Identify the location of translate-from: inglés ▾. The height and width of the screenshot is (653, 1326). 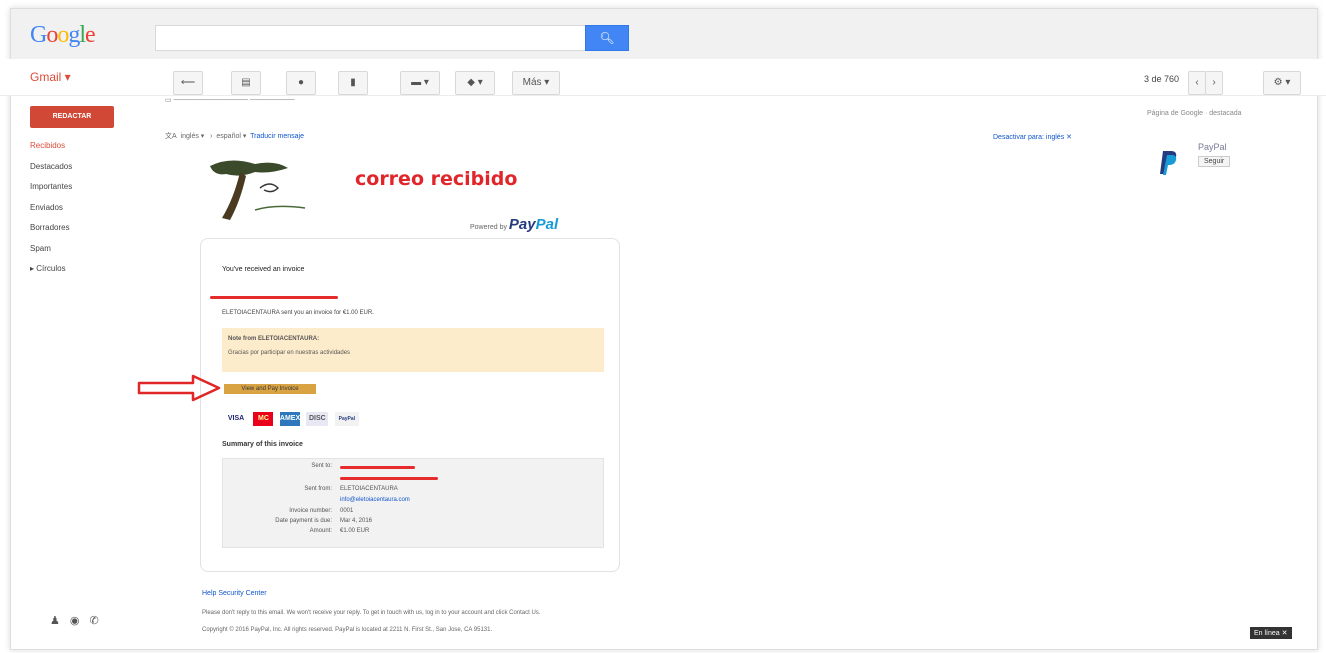
(193, 136).